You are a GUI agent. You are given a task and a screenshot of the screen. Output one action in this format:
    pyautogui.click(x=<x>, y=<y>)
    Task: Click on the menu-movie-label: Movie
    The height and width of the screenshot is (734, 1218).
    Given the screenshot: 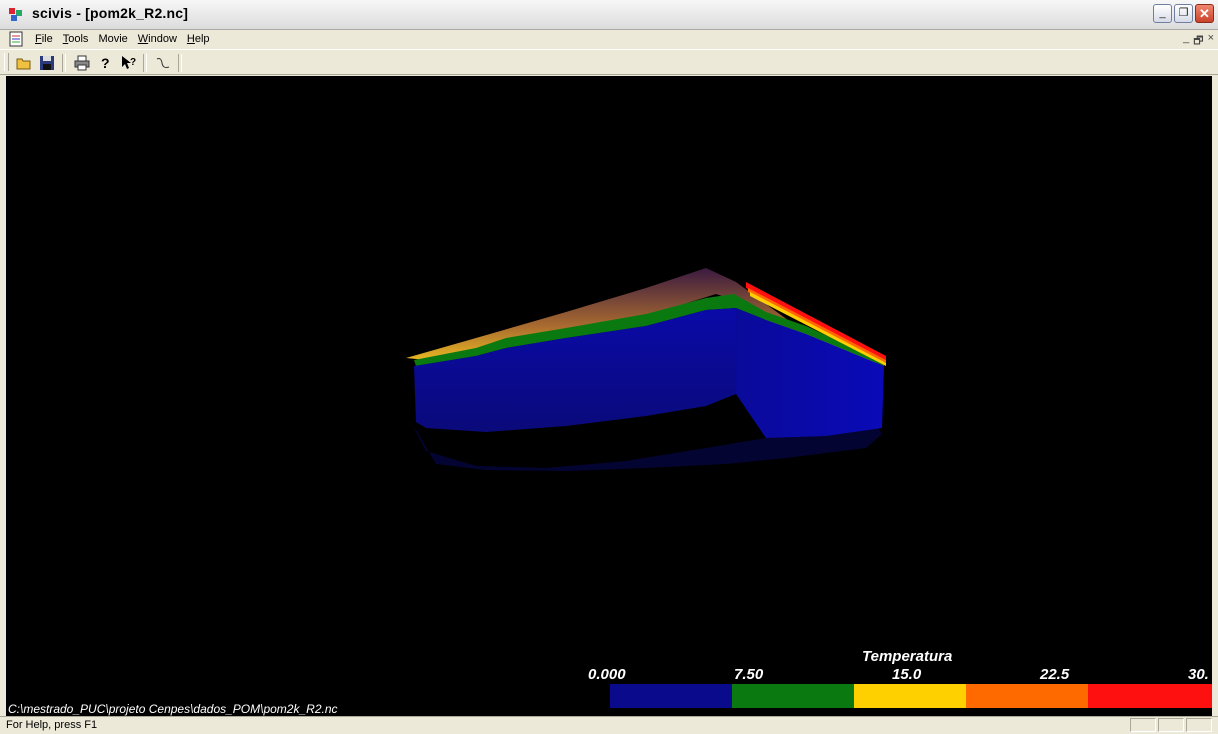 What is the action you would take?
    pyautogui.click(x=113, y=39)
    